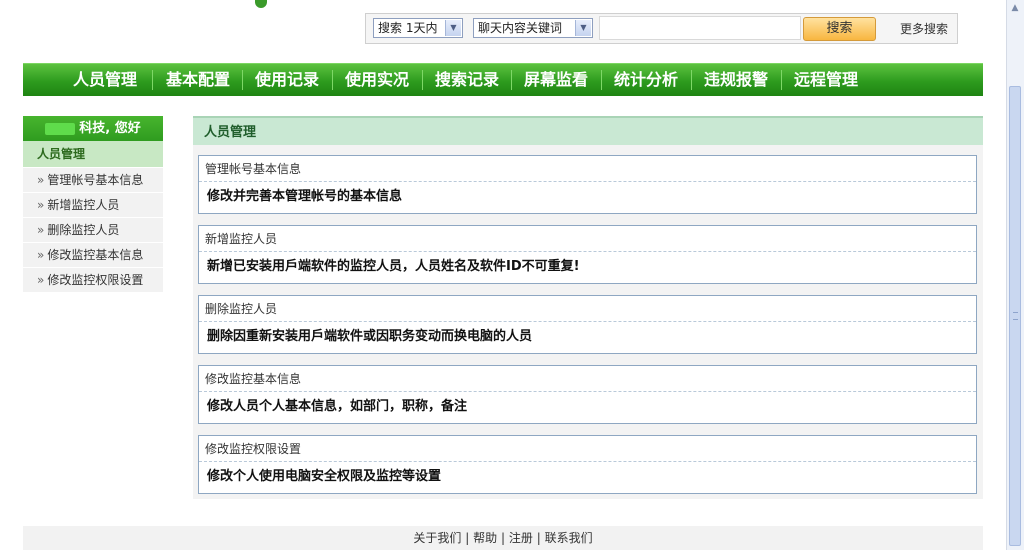 The image size is (1024, 550). I want to click on nav-item-search-records: 搜索记录, so click(467, 80).